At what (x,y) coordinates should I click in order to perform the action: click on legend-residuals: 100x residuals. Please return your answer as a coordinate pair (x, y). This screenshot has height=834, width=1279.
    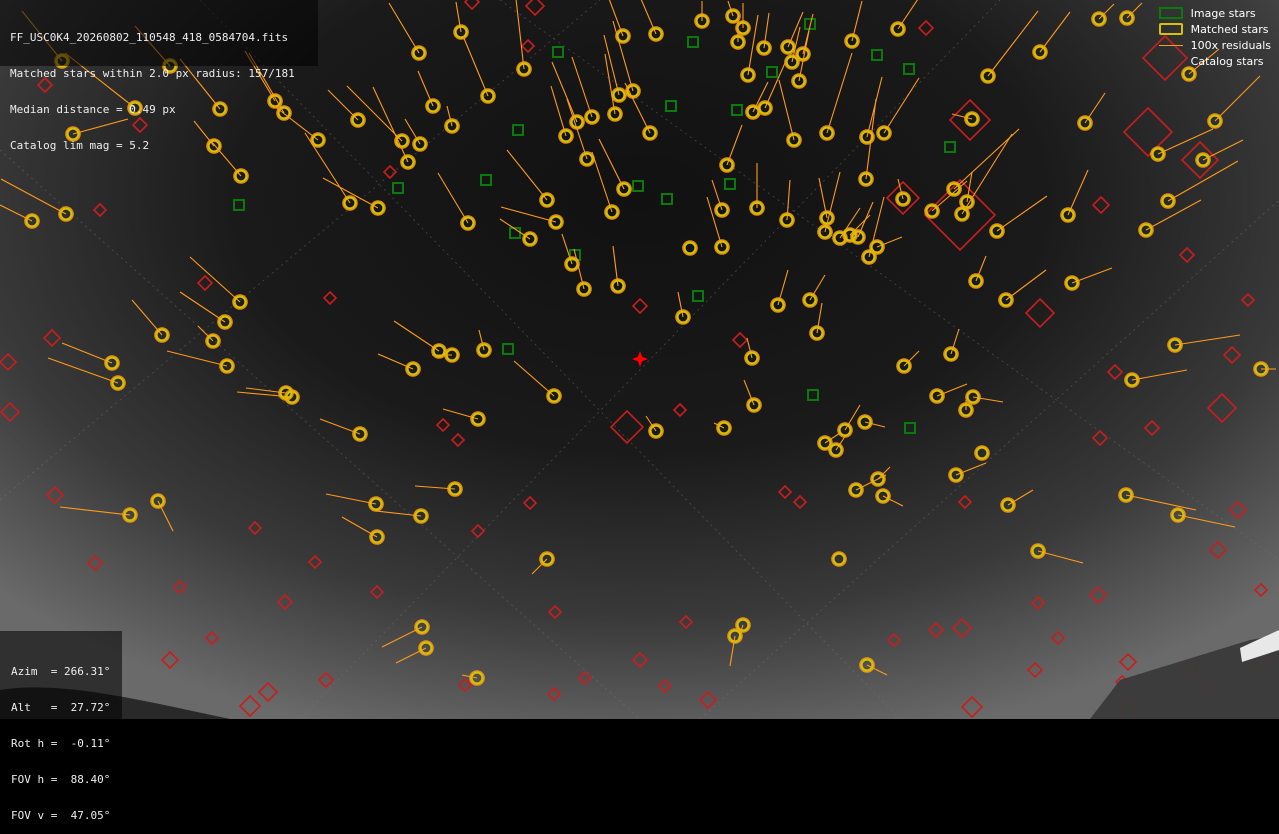
    Looking at the image, I should click on (1214, 45).